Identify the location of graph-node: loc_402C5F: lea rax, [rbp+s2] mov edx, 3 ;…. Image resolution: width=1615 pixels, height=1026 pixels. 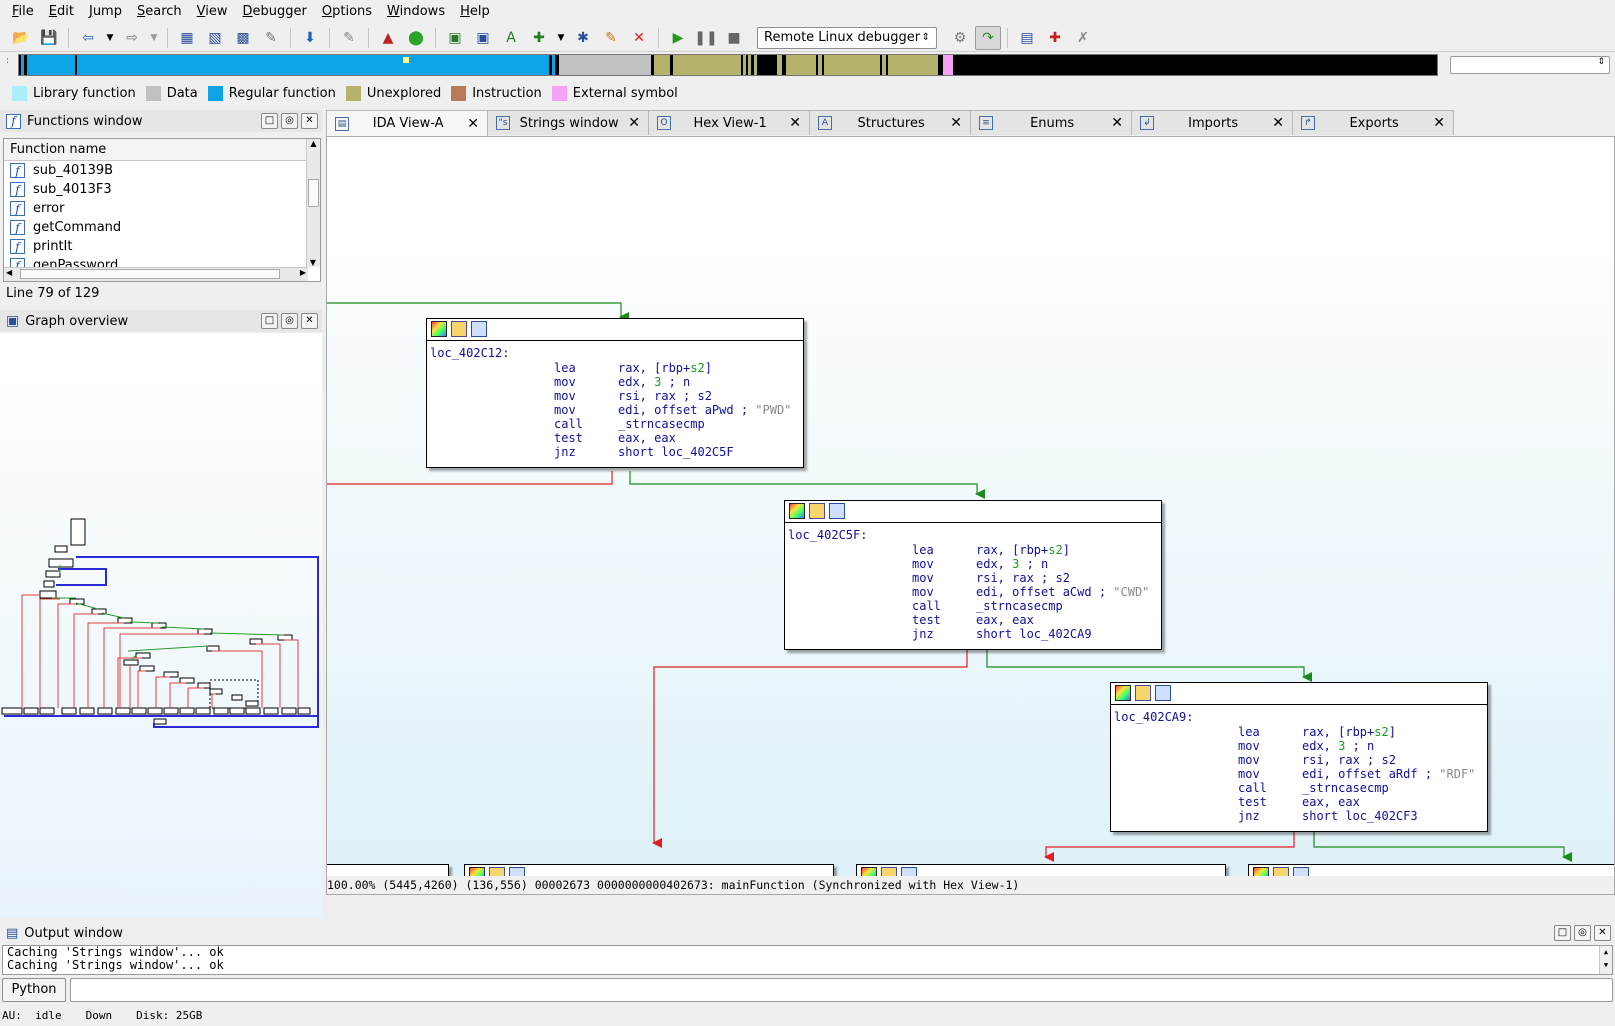
(973, 575).